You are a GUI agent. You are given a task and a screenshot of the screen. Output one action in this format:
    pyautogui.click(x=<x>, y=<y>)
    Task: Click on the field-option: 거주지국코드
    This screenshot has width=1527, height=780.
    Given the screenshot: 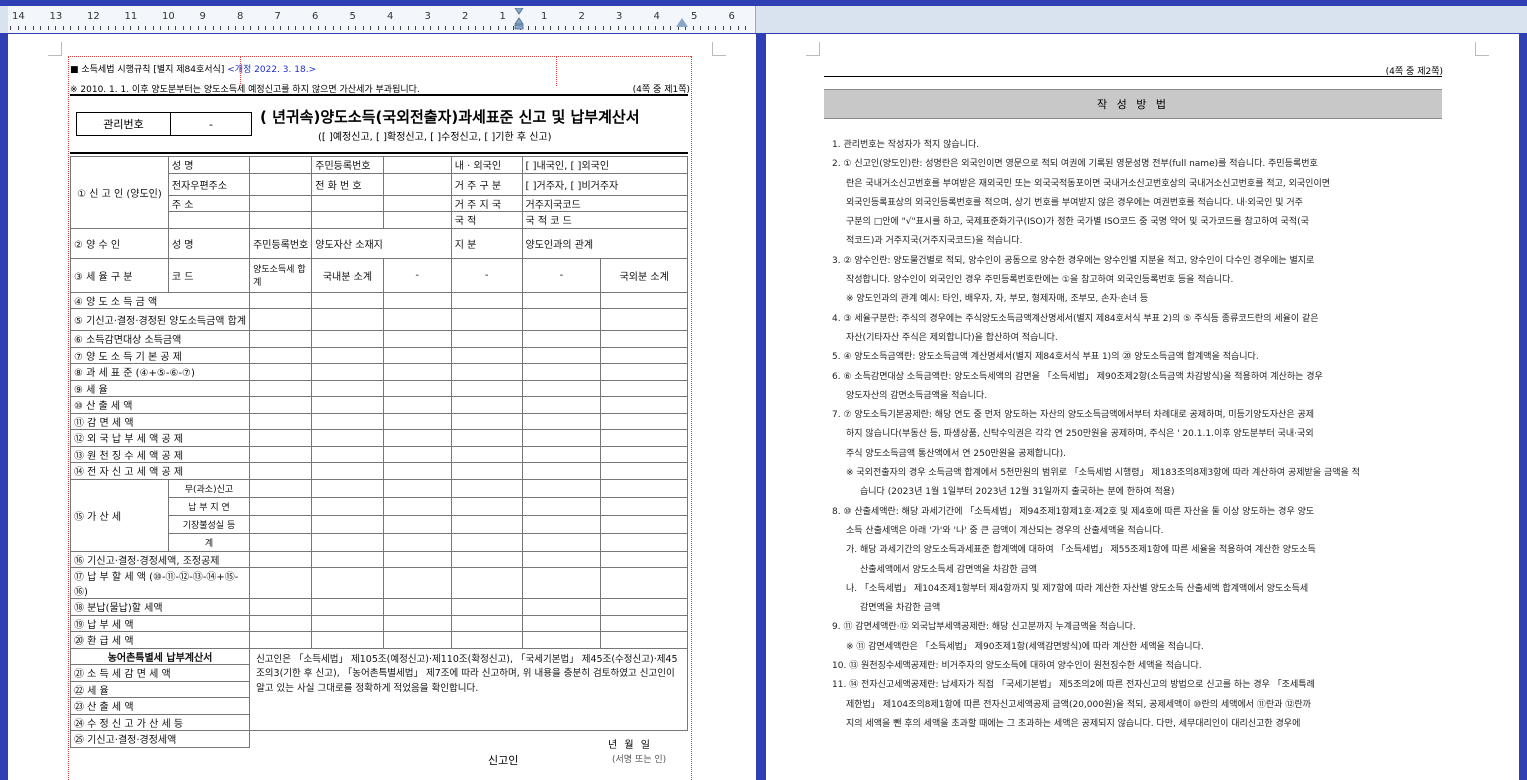 What is the action you would take?
    pyautogui.click(x=605, y=203)
    